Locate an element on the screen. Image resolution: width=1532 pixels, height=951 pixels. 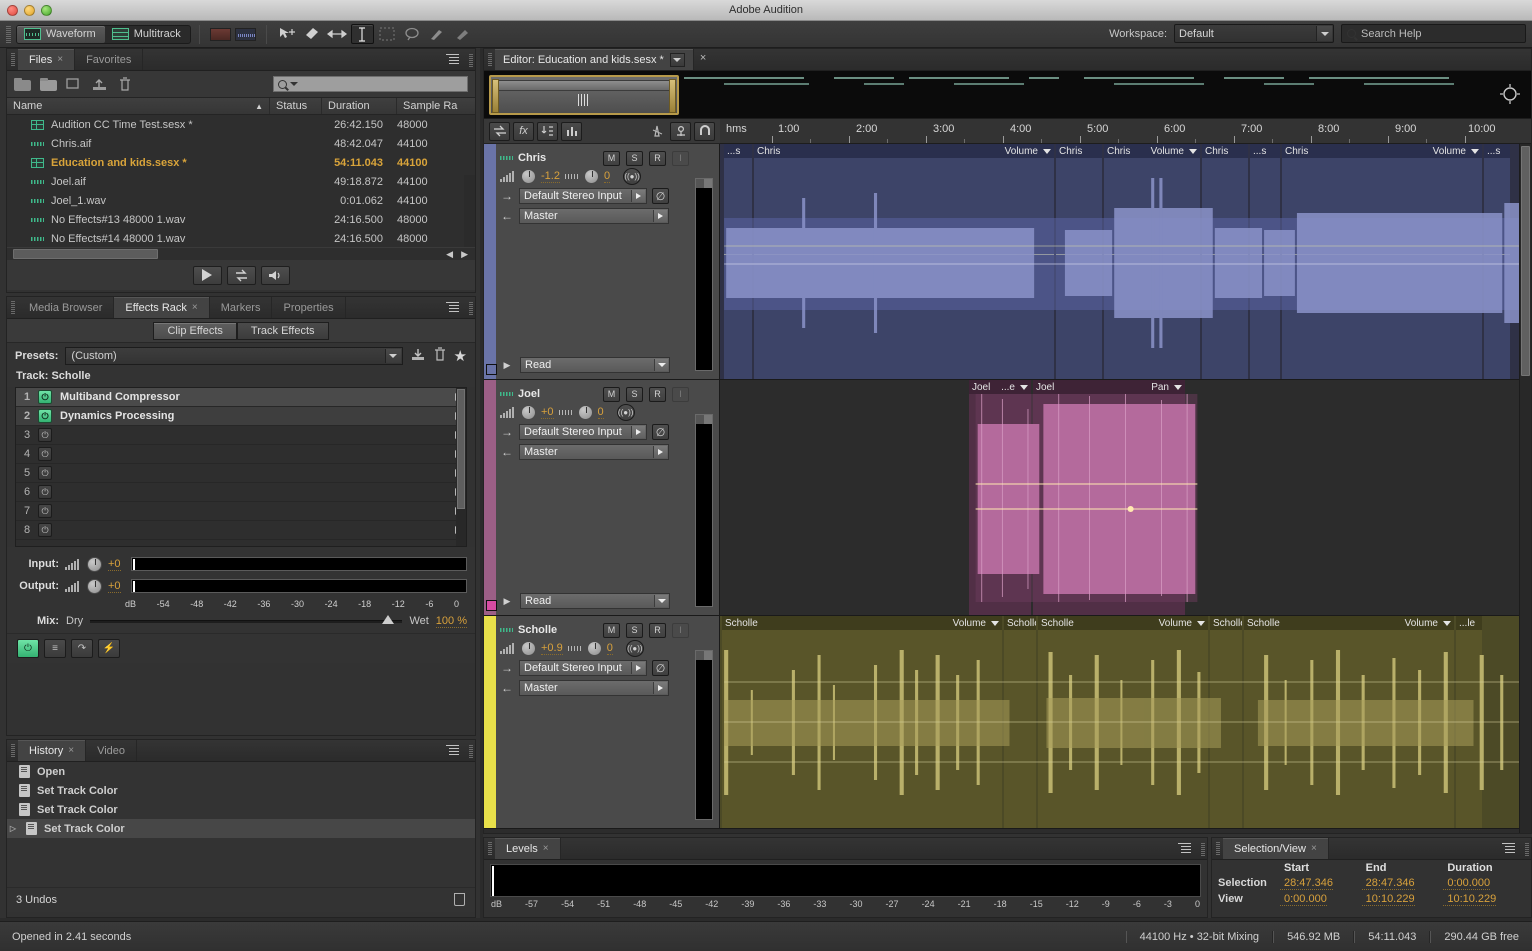
view-end-value: 10:10.229 is located at coordinates (1388, 899).